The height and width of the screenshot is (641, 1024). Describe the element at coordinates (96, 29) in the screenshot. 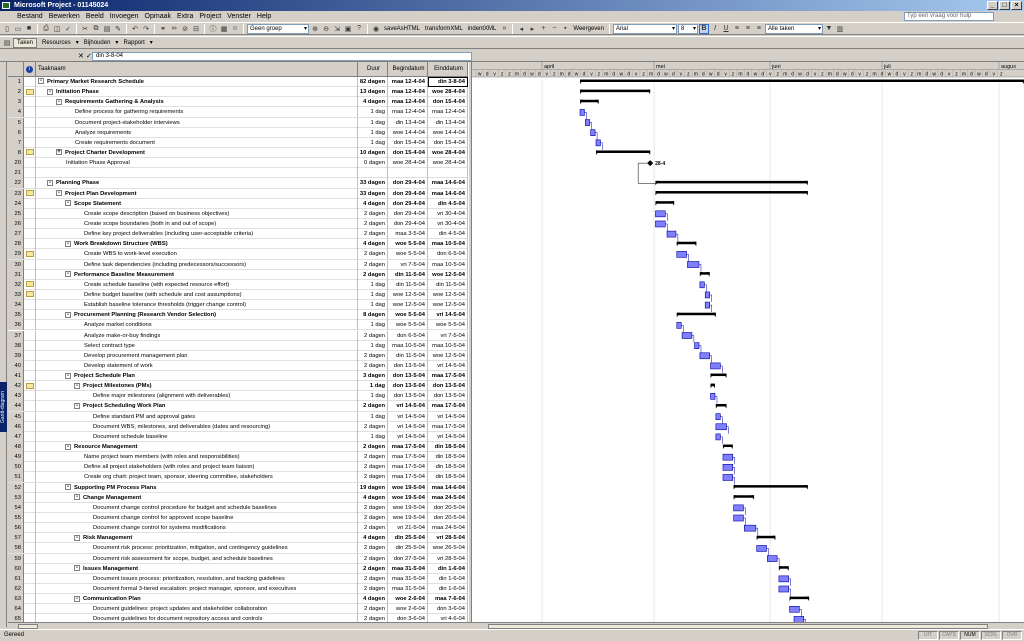

I see `copy-icon: ⧉` at that location.